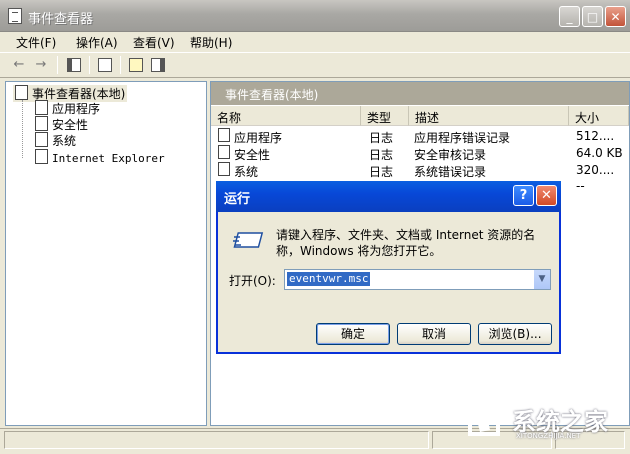 The width and height of the screenshot is (630, 454). I want to click on row-size: --, so click(580, 186).